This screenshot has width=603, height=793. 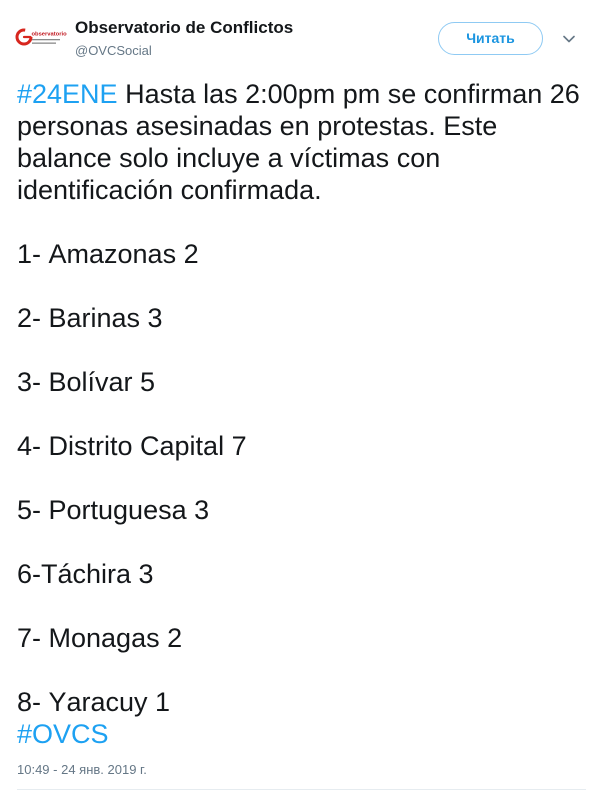 What do you see at coordinates (67, 94) in the screenshot?
I see `hashtag-24ene: #24ENE` at bounding box center [67, 94].